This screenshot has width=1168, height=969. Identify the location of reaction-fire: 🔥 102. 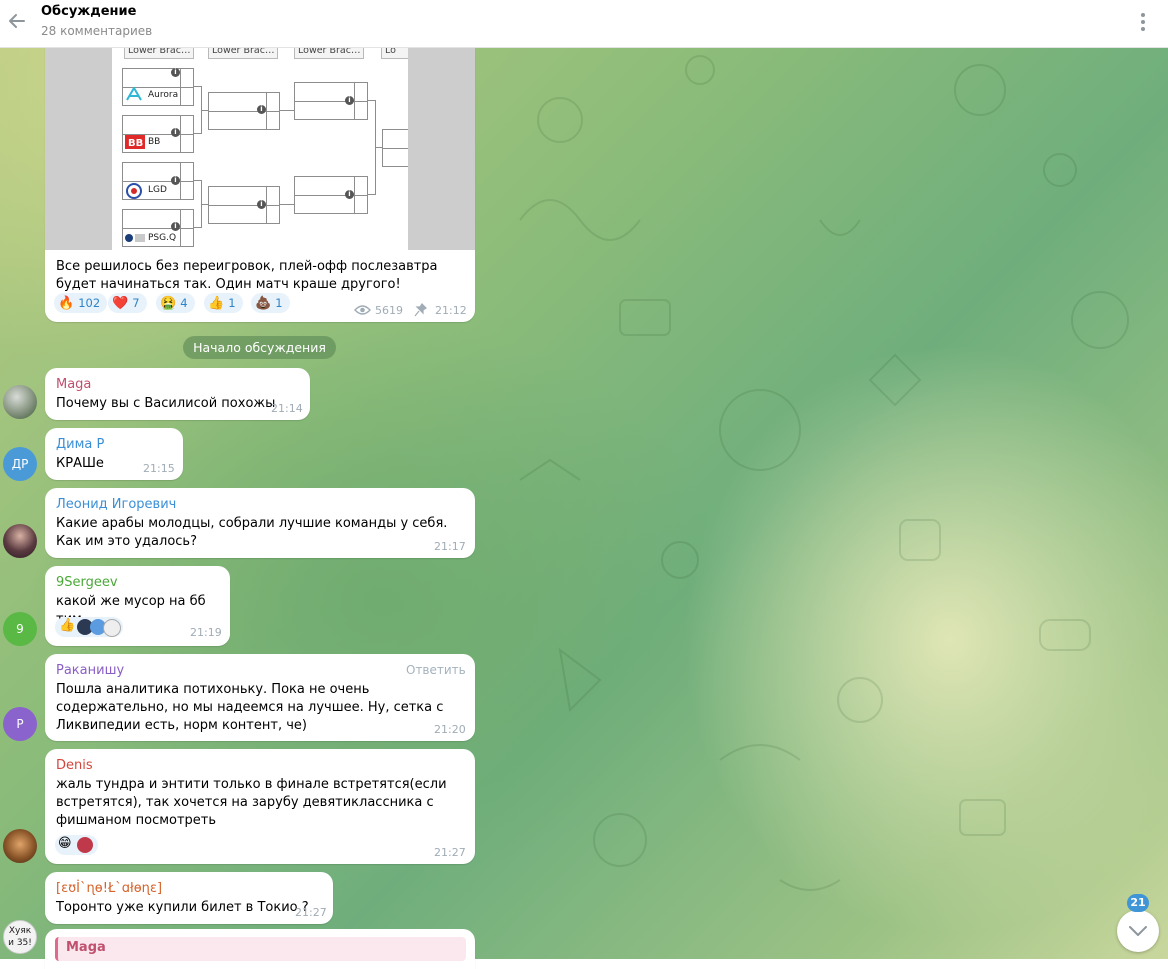
(81, 303).